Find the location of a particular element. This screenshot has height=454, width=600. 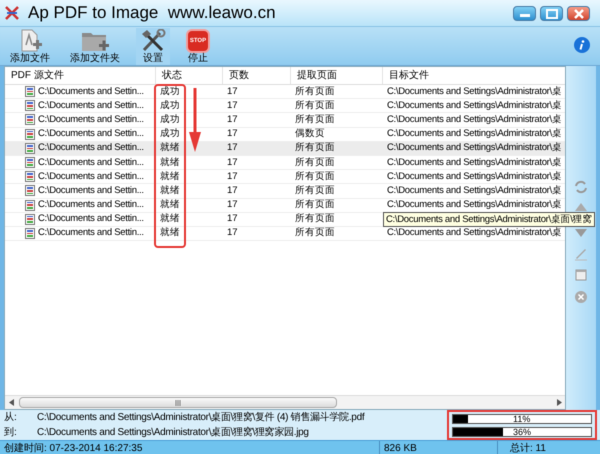

close-button is located at coordinates (578, 13).